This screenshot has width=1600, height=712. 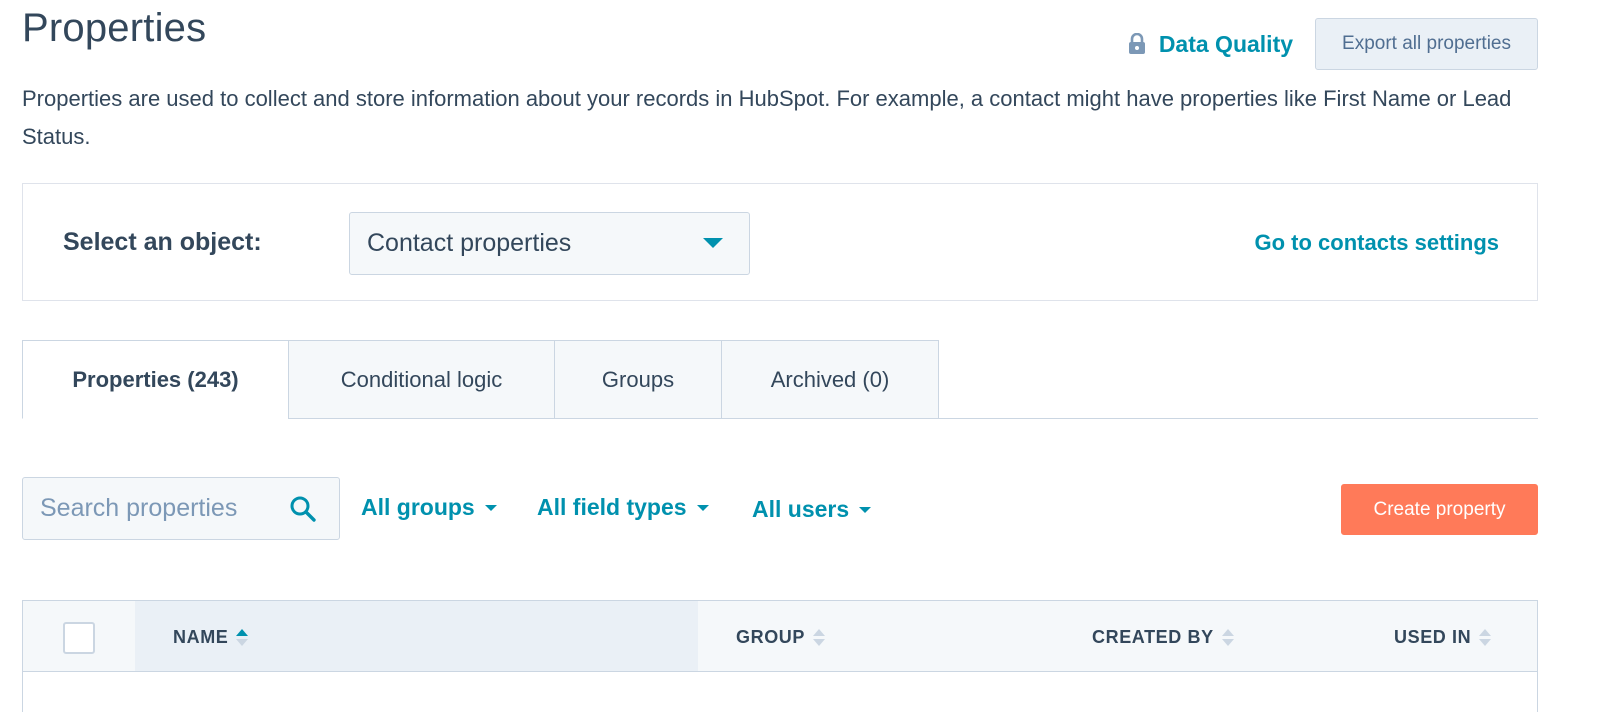 I want to click on lock-icon, so click(x=1137, y=44).